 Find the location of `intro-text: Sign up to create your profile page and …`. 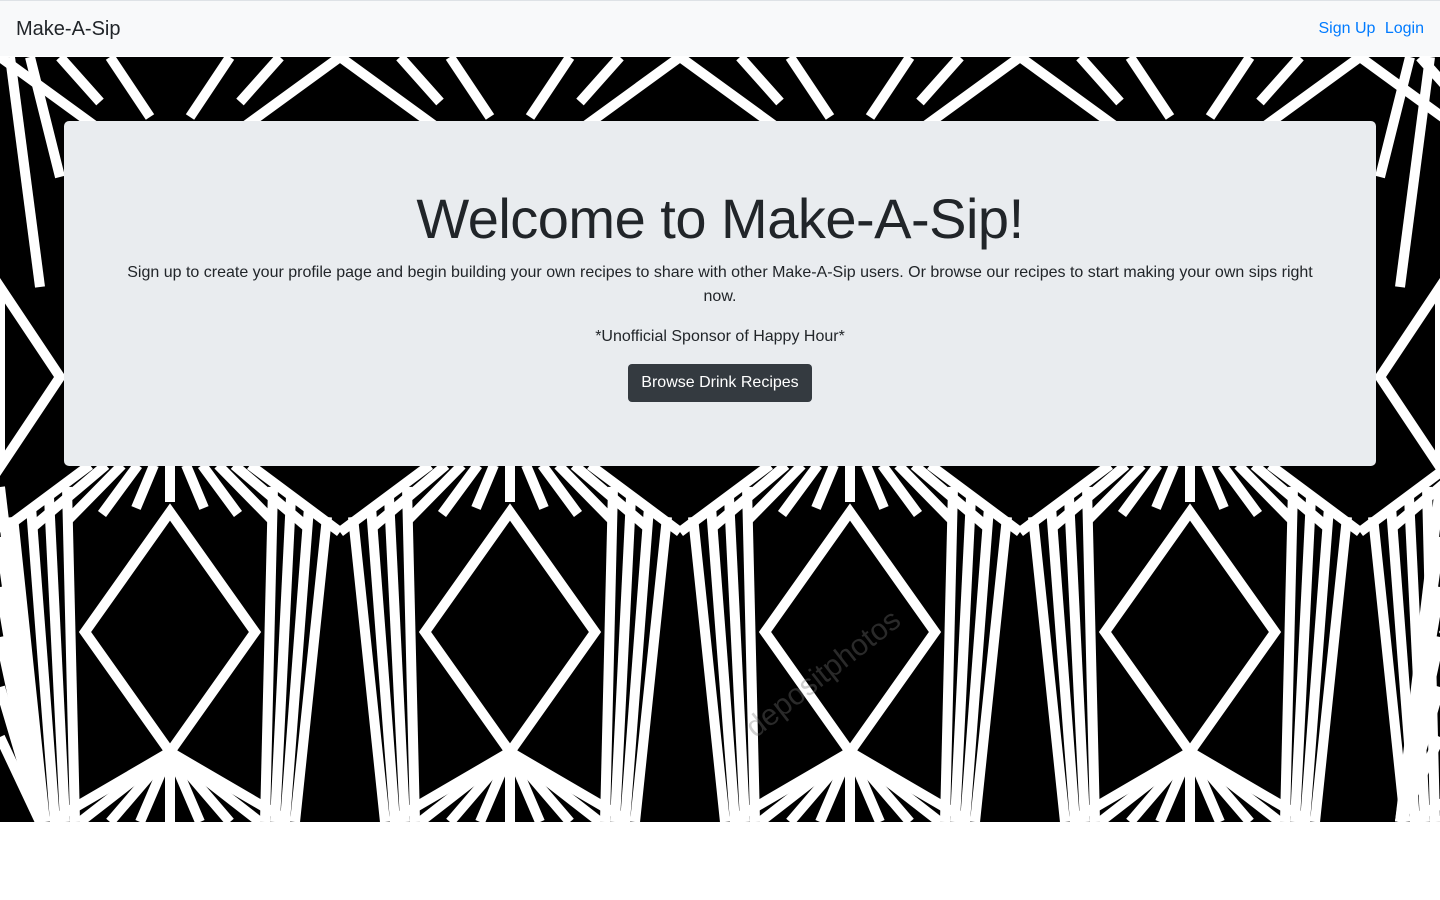

intro-text: Sign up to create your profile page and … is located at coordinates (720, 284).